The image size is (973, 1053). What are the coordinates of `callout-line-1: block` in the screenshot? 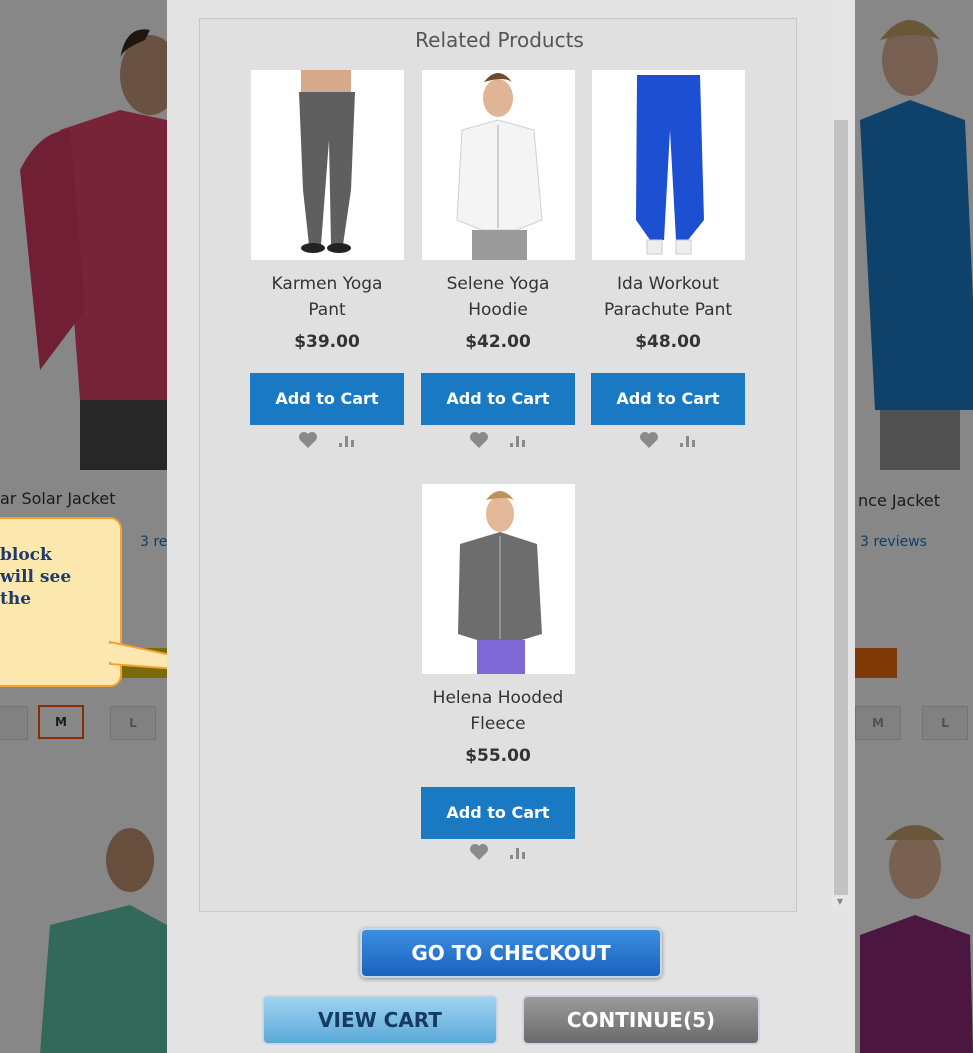 It's located at (26, 555).